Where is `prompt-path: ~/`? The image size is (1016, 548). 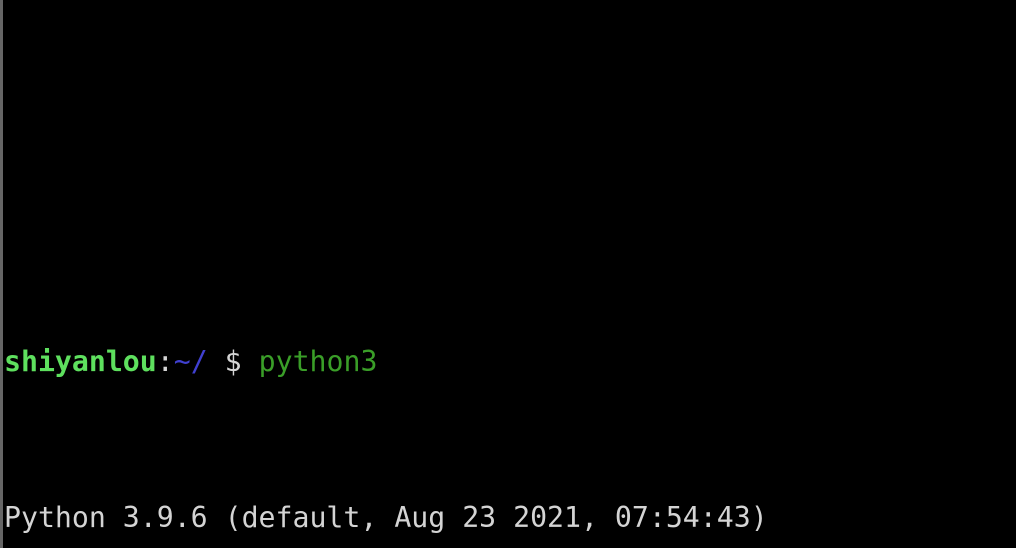 prompt-path: ~/ is located at coordinates (190, 361).